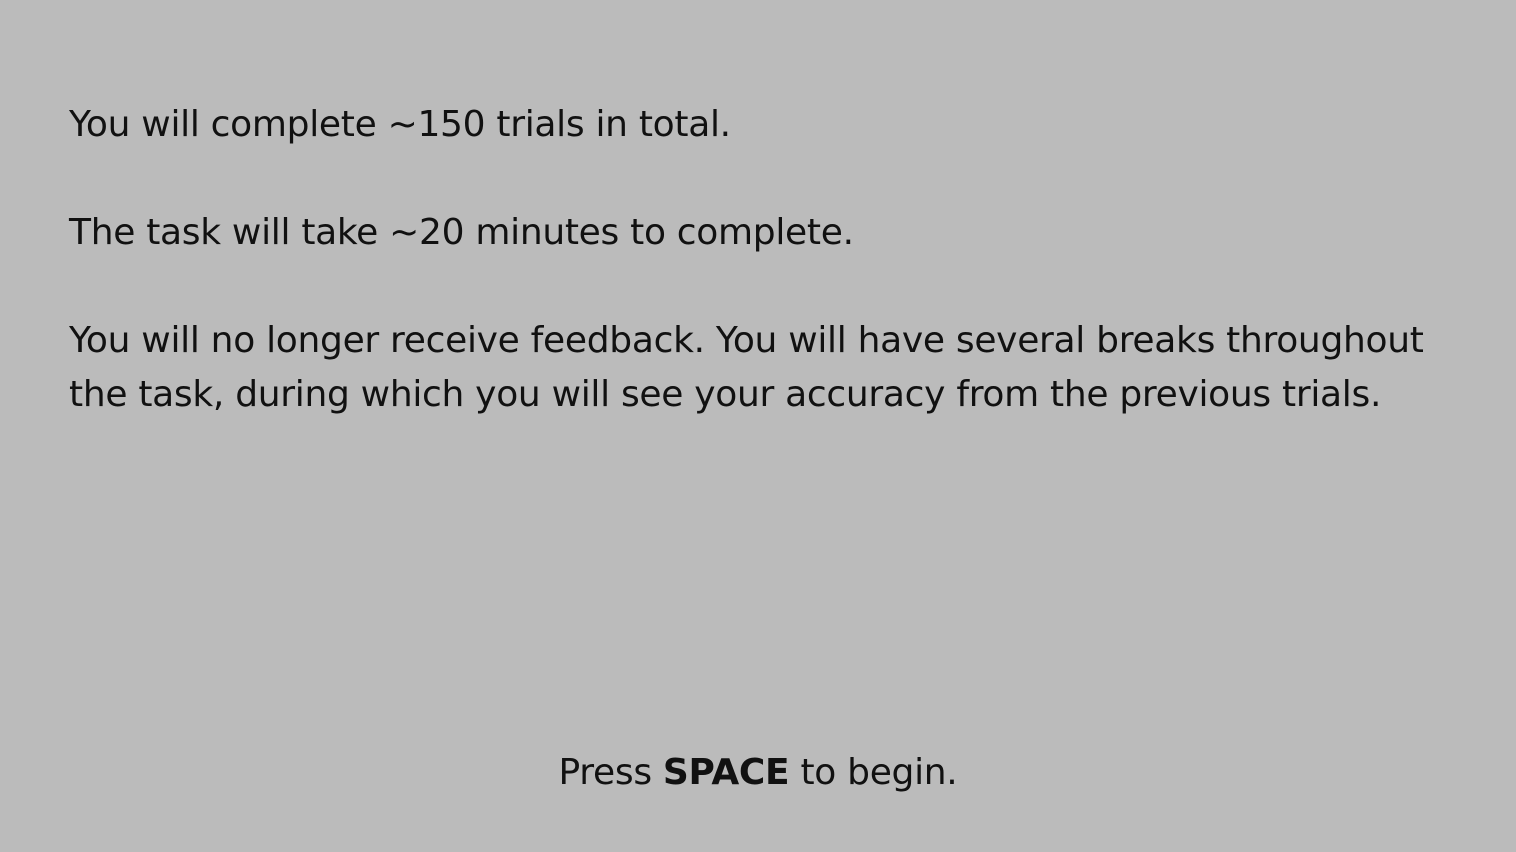  I want to click on prompt-key-space: SPACE, so click(726, 772).